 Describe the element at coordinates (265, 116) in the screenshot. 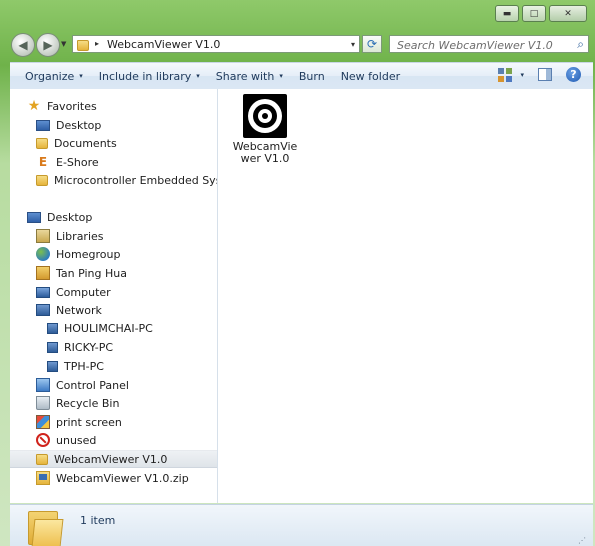

I see `webcam-icon` at that location.